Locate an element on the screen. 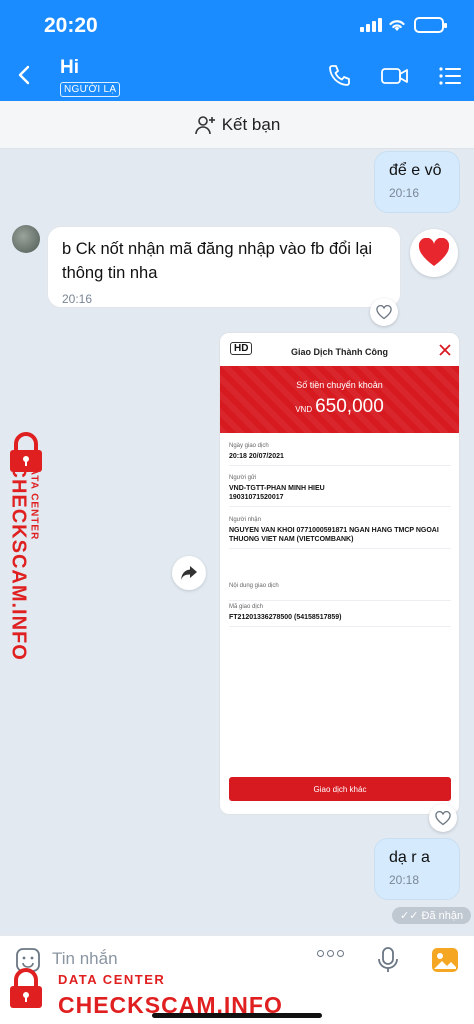  home-indicator is located at coordinates (237, 1015).